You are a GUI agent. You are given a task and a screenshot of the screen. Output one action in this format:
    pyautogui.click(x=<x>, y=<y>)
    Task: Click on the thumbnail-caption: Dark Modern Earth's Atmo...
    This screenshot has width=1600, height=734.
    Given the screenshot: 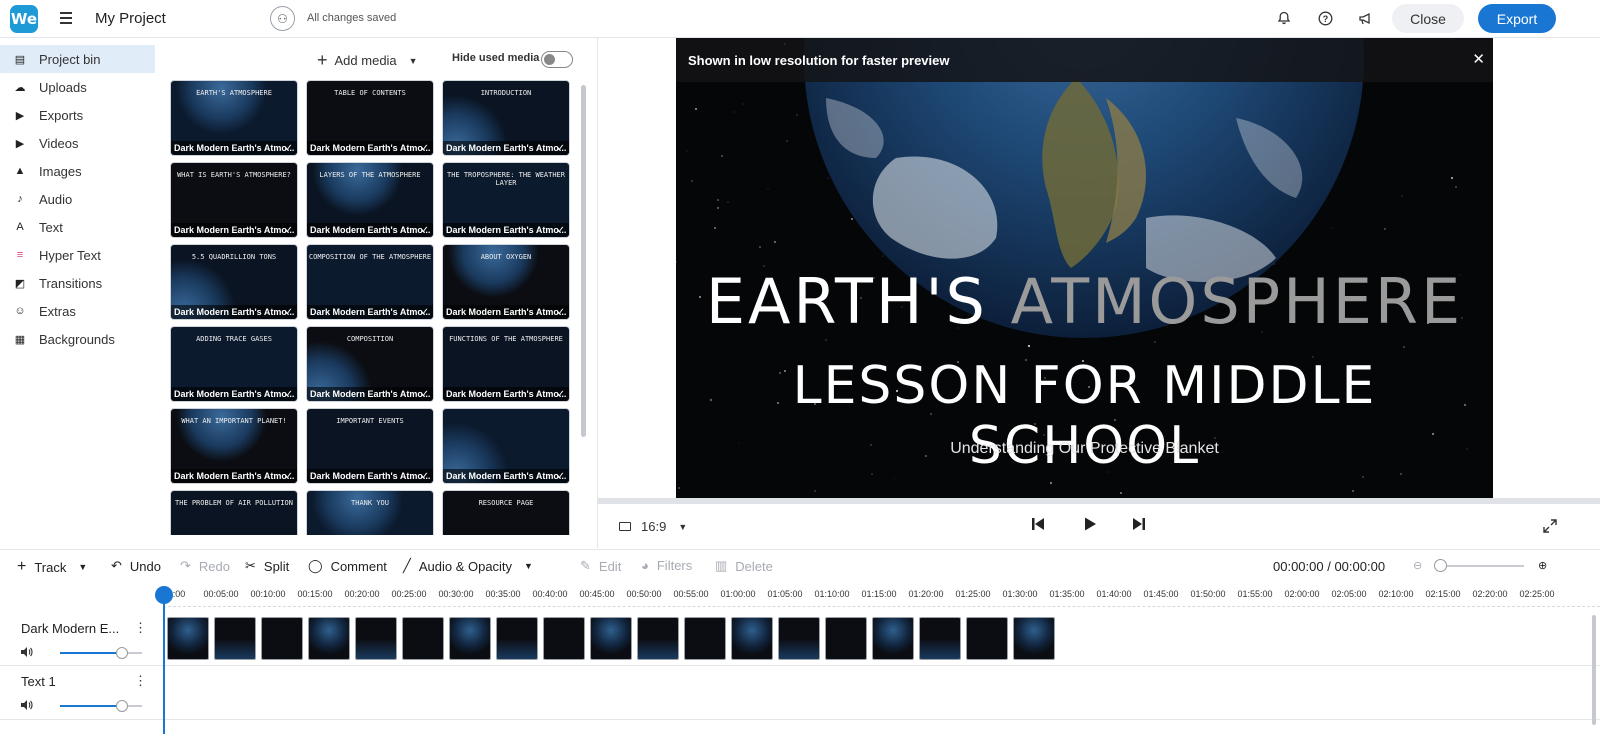 What is the action you would take?
    pyautogui.click(x=370, y=394)
    